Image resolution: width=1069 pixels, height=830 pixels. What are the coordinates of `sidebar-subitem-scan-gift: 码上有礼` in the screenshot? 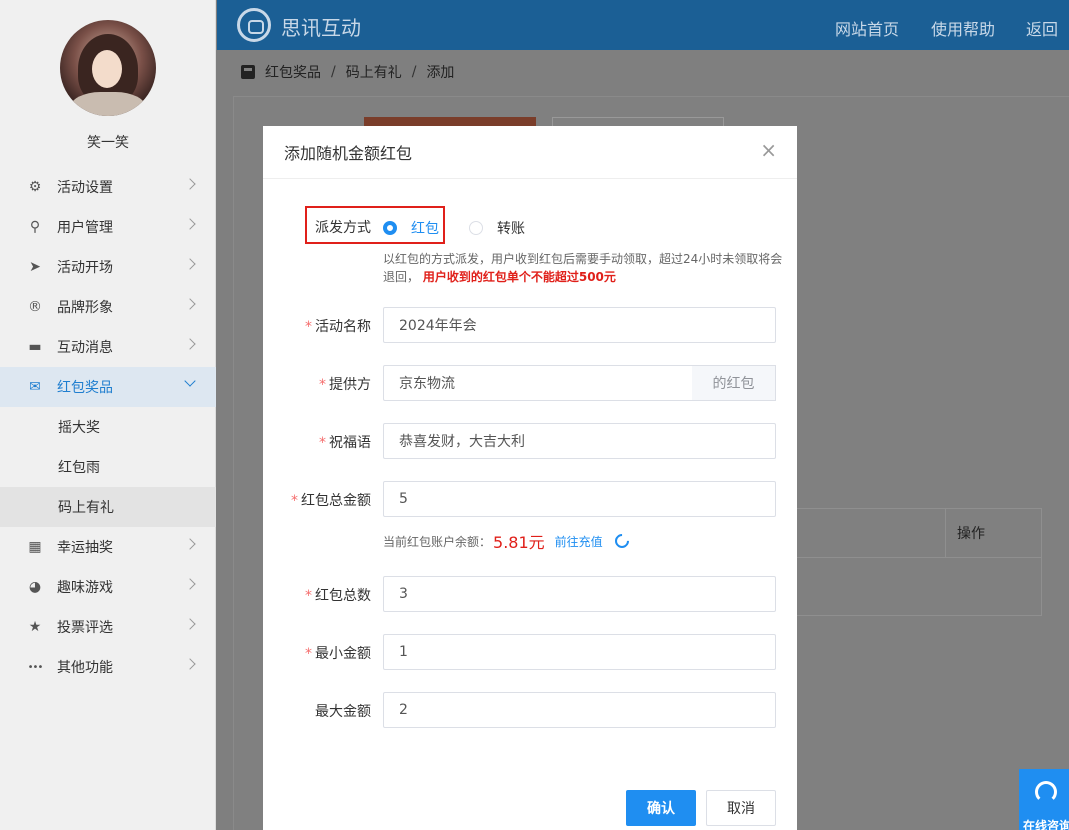 It's located at (108, 507).